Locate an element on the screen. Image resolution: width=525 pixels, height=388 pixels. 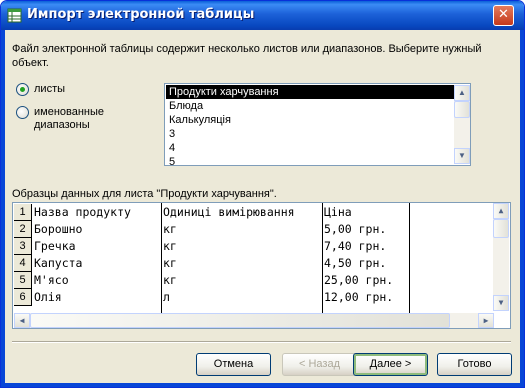
next-button: Далее > is located at coordinates (390, 364).